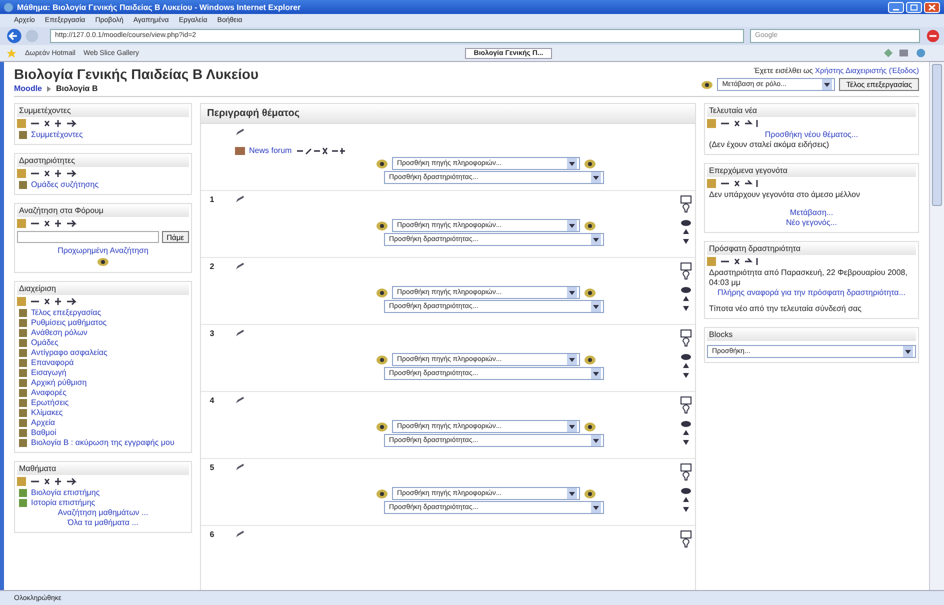 The image size is (944, 605). I want to click on forum-icon, so click(240, 150).